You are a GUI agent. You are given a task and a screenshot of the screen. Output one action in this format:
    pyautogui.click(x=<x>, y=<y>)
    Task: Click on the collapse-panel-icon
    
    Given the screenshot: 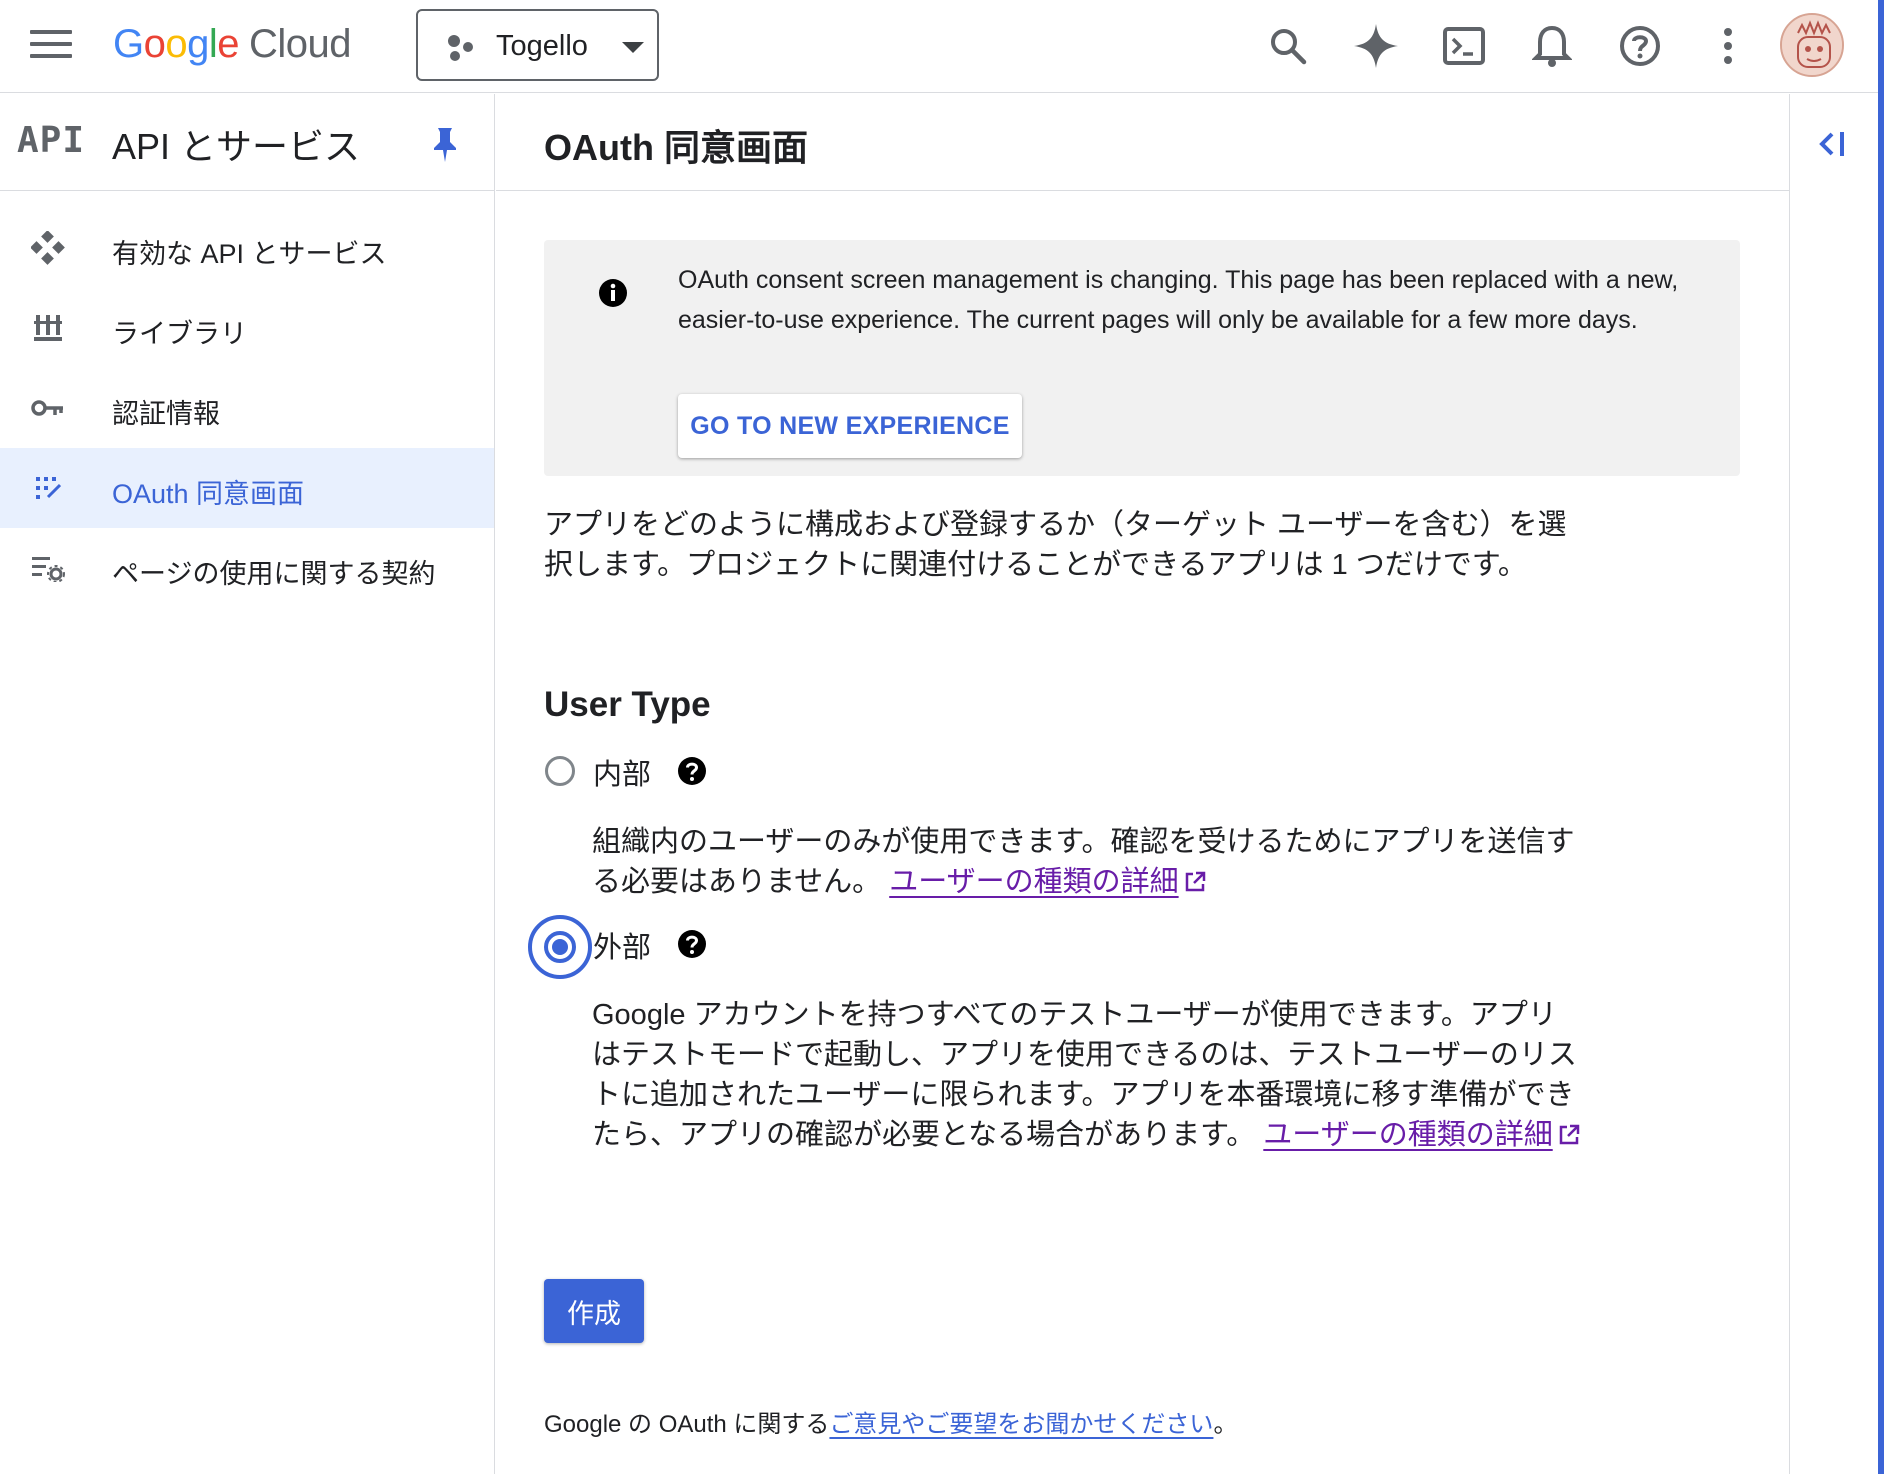 What is the action you would take?
    pyautogui.click(x=1834, y=144)
    